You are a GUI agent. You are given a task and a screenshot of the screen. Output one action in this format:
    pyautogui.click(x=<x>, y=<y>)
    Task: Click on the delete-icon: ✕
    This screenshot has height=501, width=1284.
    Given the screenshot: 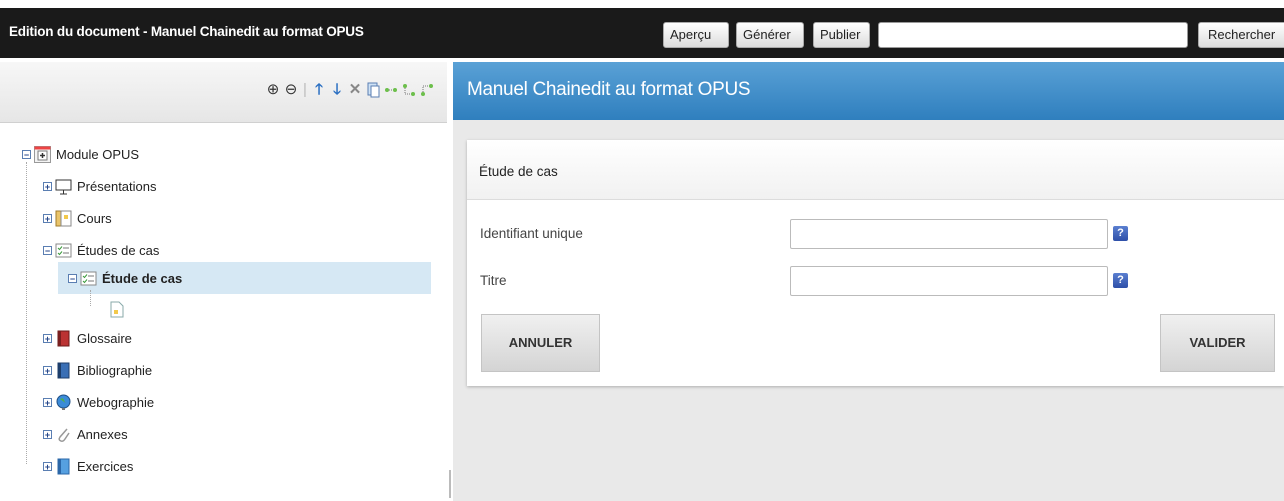 What is the action you would take?
    pyautogui.click(x=355, y=90)
    